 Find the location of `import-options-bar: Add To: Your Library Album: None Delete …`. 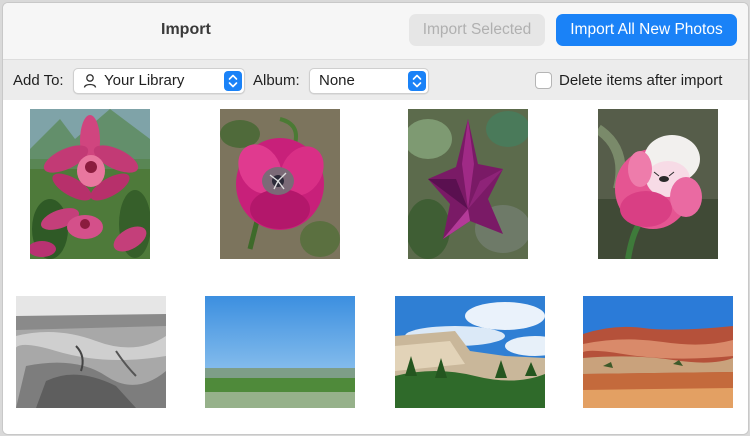

import-options-bar: Add To: Your Library Album: None Delete … is located at coordinates (375, 80).